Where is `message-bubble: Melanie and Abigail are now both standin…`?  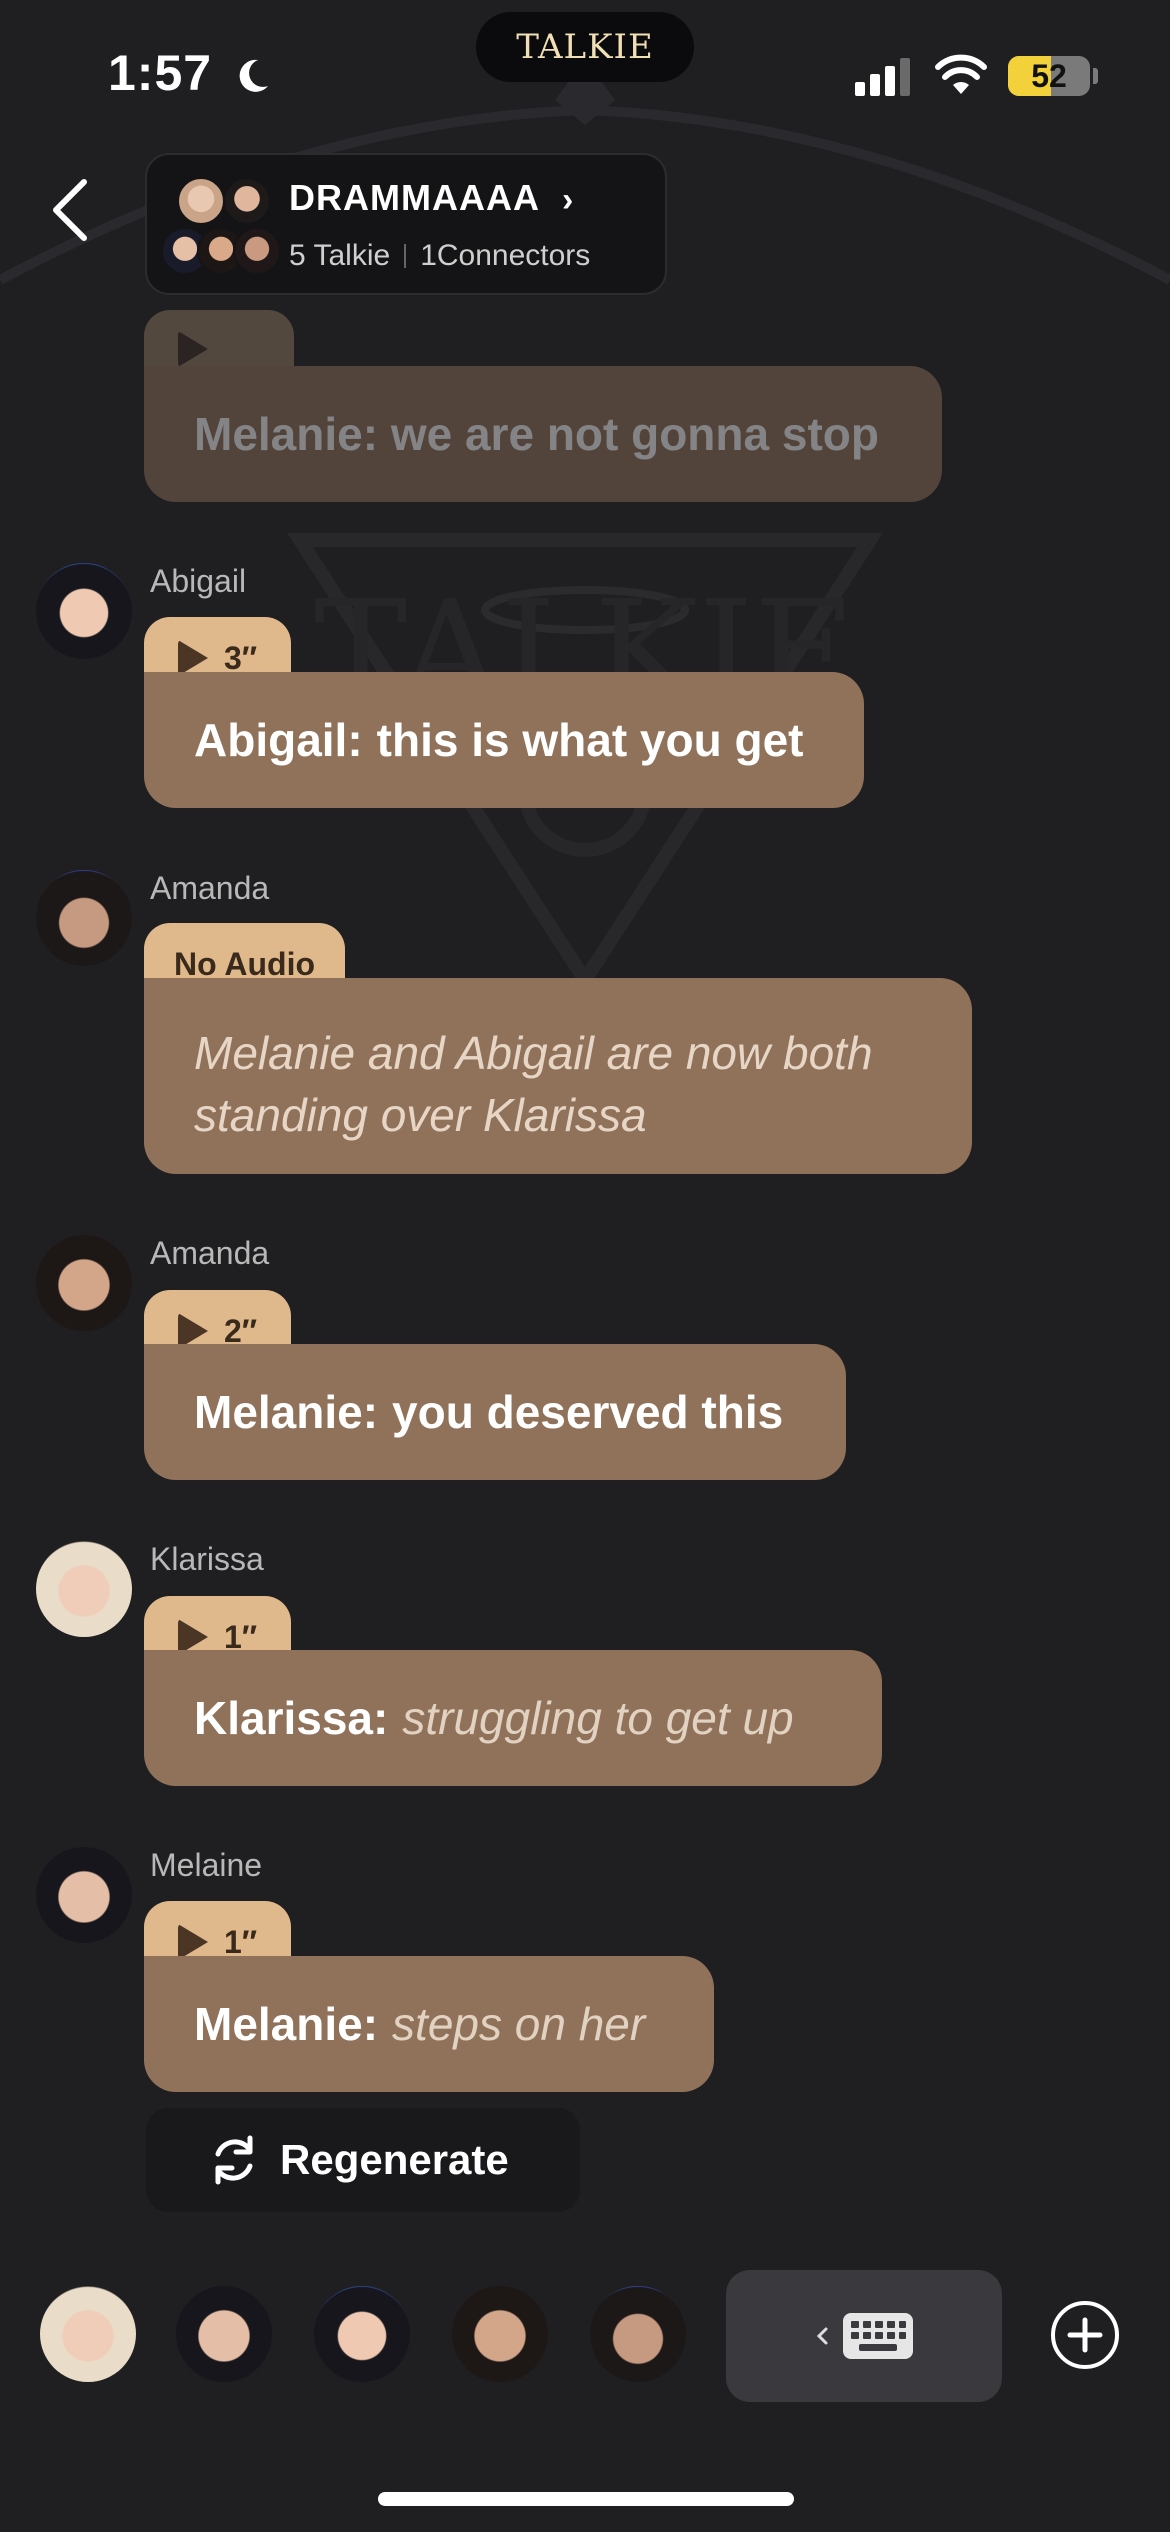
message-bubble: Melanie and Abigail are now both standin… is located at coordinates (558, 1076).